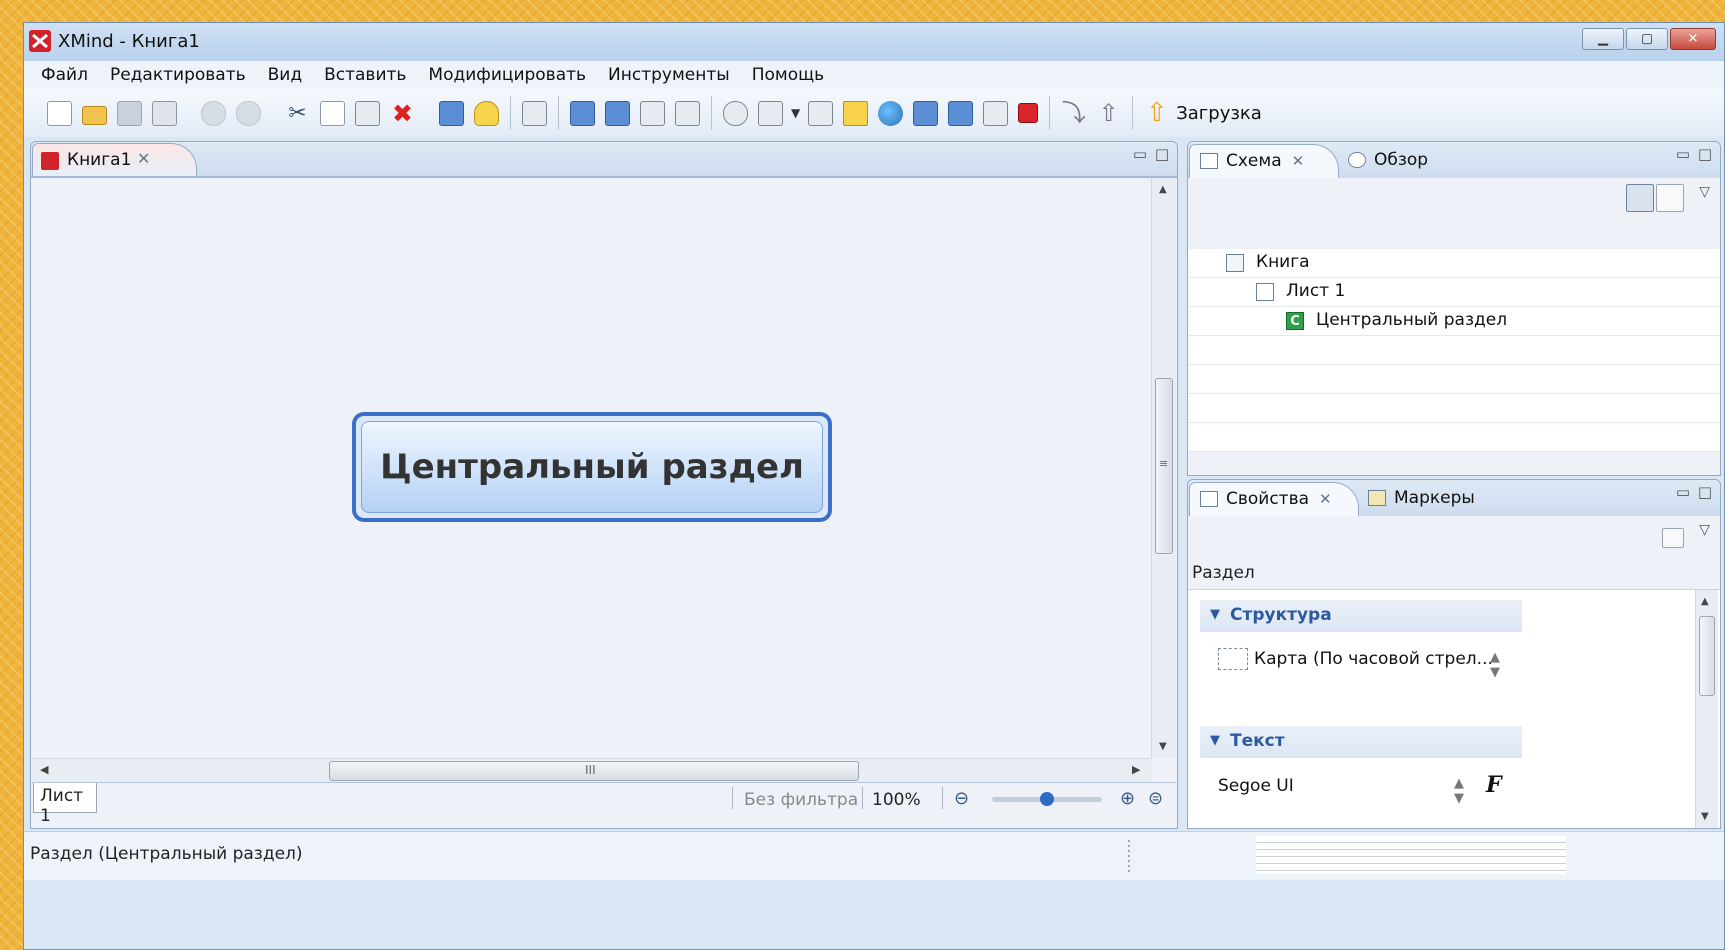  What do you see at coordinates (1640, 198) in the screenshot?
I see `tree-view-icon` at bounding box center [1640, 198].